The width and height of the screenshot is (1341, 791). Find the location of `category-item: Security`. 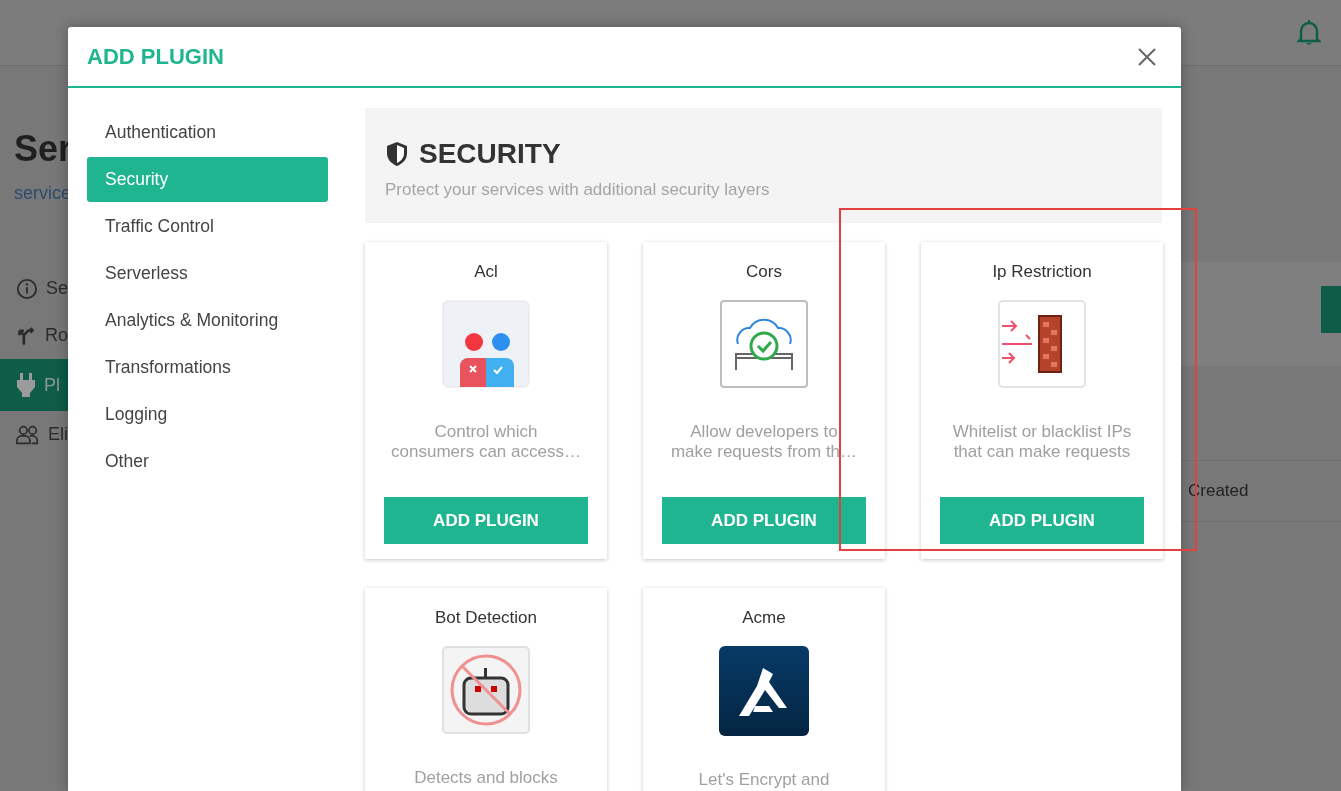

category-item: Security is located at coordinates (207, 179).